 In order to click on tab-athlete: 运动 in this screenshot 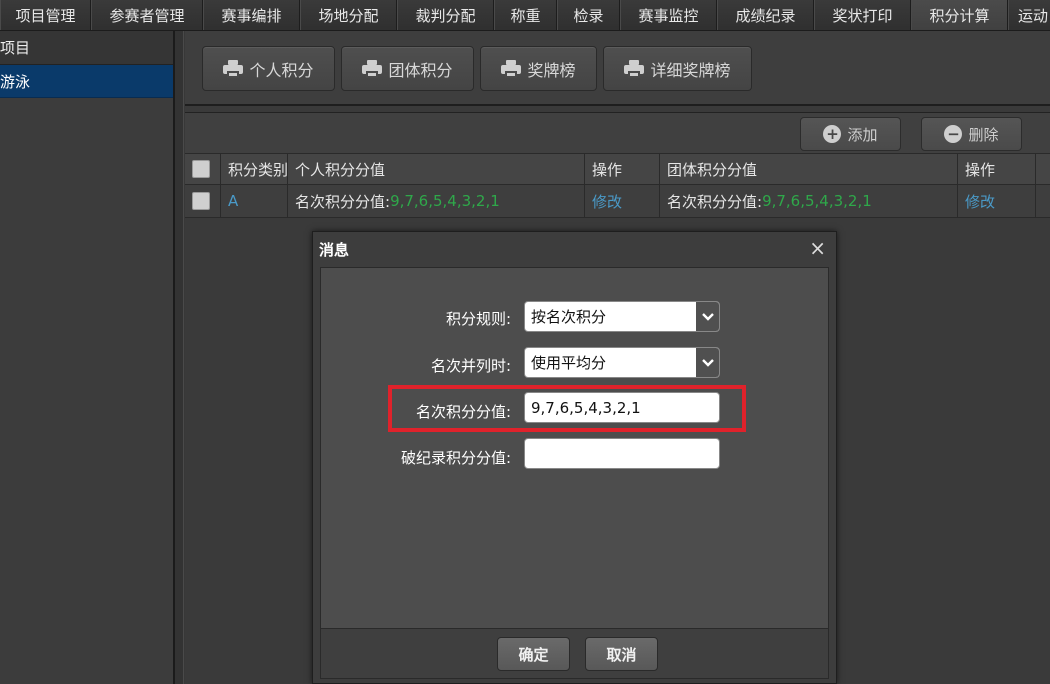, I will do `click(1029, 15)`.